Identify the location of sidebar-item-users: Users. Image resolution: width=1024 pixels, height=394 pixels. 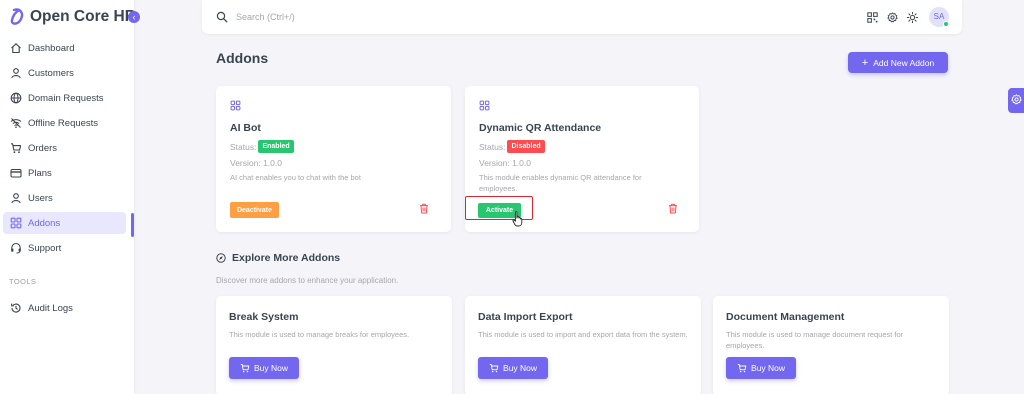
(64, 198).